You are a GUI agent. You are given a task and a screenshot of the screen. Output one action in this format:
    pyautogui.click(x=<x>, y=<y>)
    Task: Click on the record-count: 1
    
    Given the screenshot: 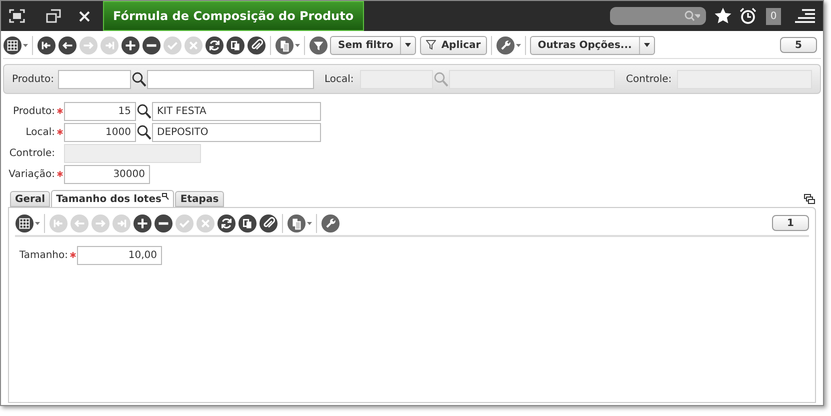 What is the action you would take?
    pyautogui.click(x=790, y=223)
    